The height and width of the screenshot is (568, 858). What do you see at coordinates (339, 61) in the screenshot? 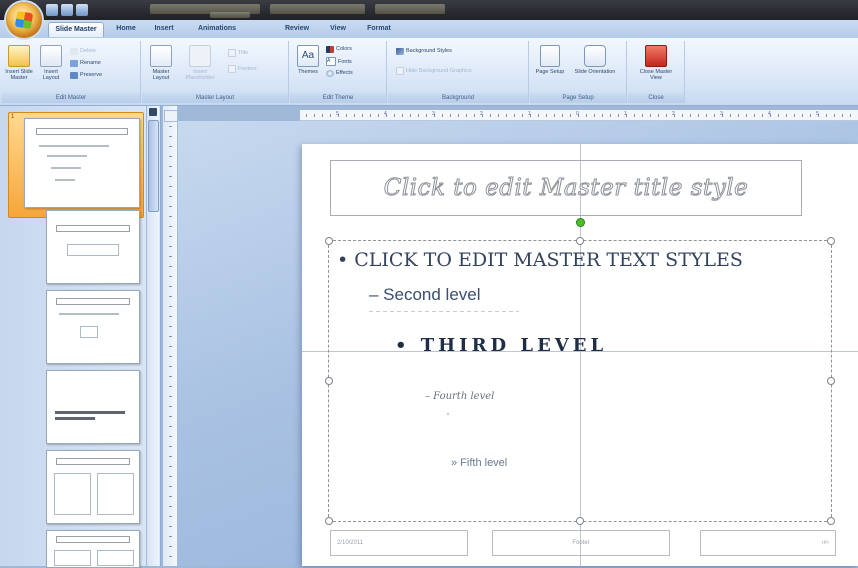
I see `fonts-button: A Fonts` at bounding box center [339, 61].